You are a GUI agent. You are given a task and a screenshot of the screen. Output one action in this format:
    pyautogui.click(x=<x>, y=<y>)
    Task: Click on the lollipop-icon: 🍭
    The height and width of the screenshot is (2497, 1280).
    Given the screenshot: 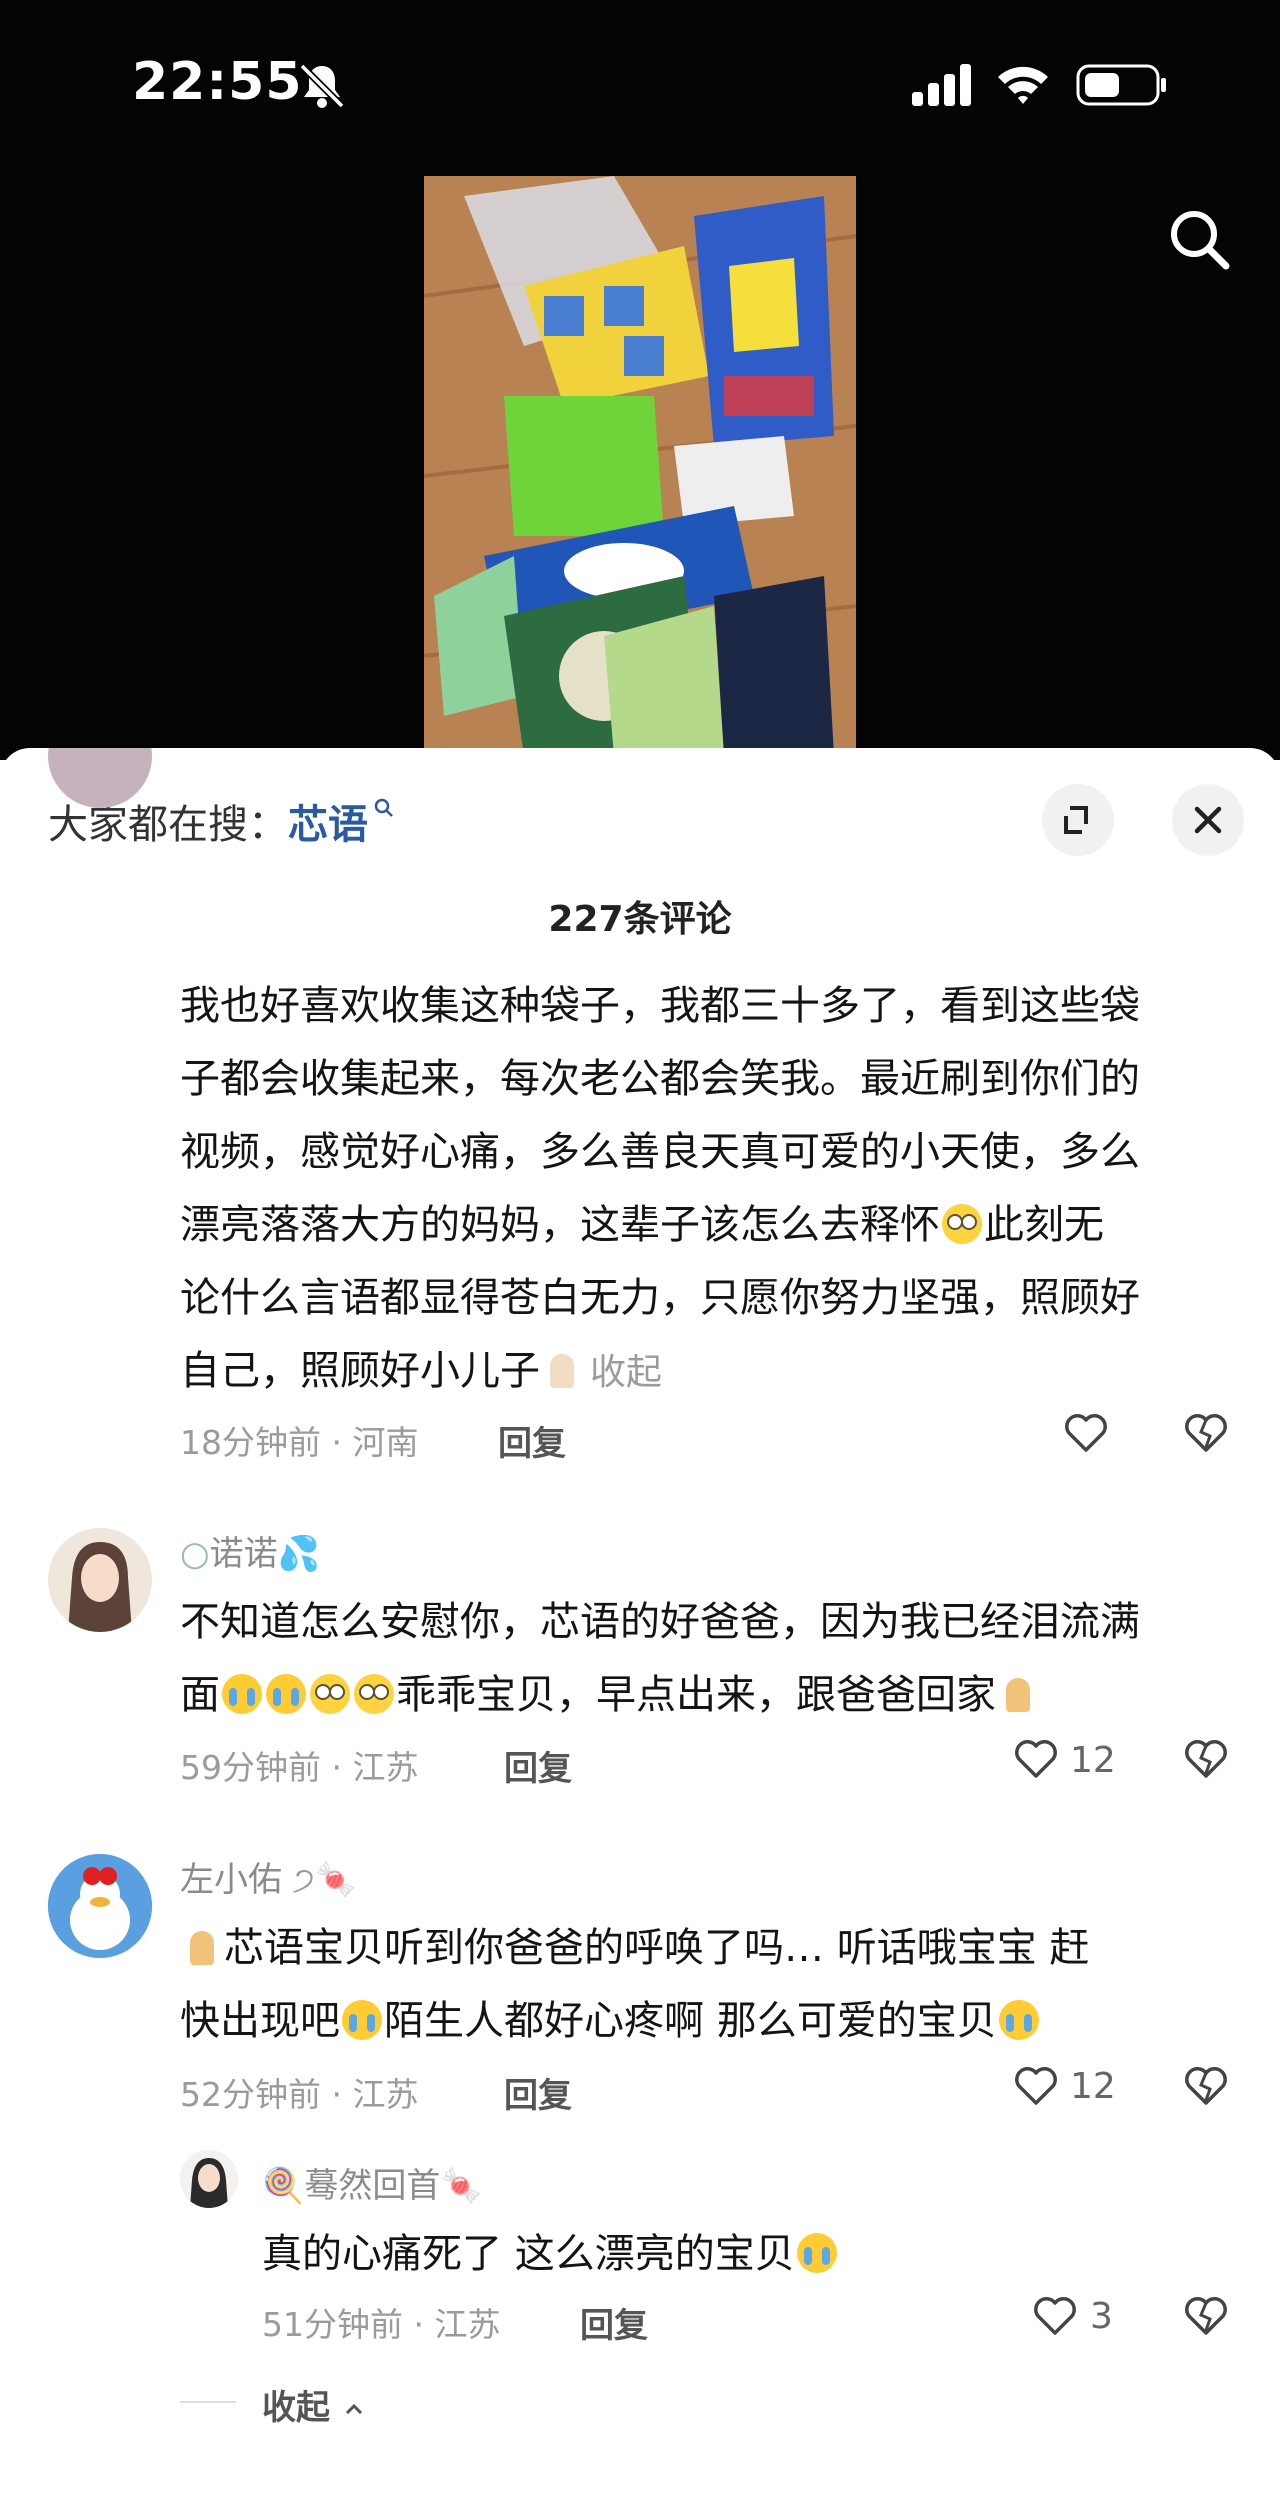 What is the action you would take?
    pyautogui.click(x=283, y=2186)
    